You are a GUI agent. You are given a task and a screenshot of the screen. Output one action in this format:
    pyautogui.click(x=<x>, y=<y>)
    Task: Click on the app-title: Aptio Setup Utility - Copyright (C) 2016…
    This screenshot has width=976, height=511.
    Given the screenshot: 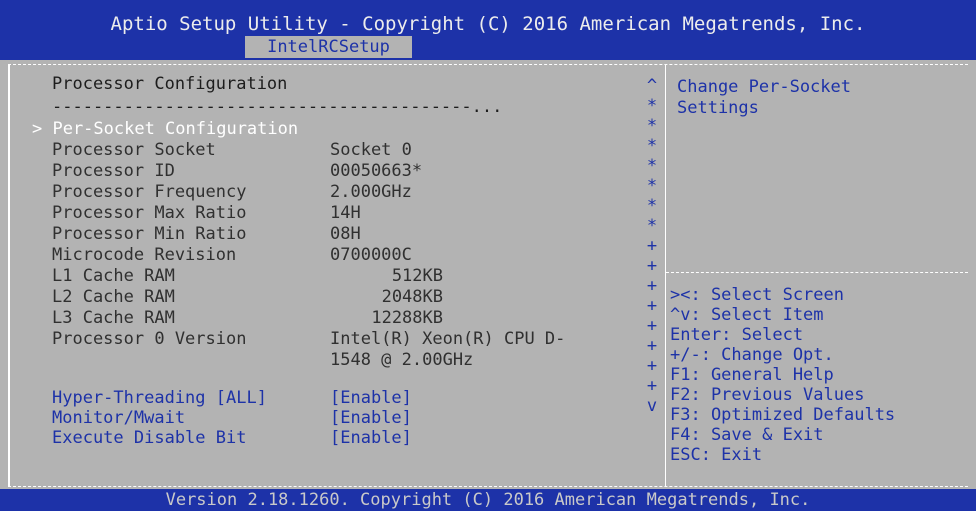 What is the action you would take?
    pyautogui.click(x=488, y=24)
    